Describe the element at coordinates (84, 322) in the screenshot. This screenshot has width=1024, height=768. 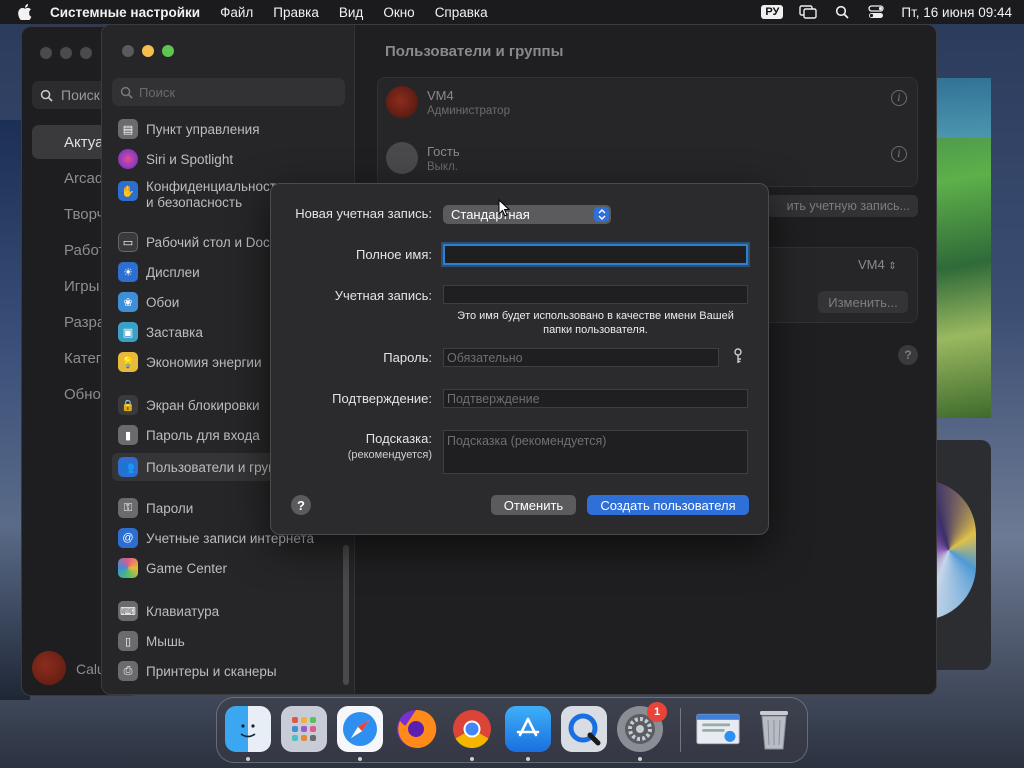
I see `back-item-develop: Разра` at that location.